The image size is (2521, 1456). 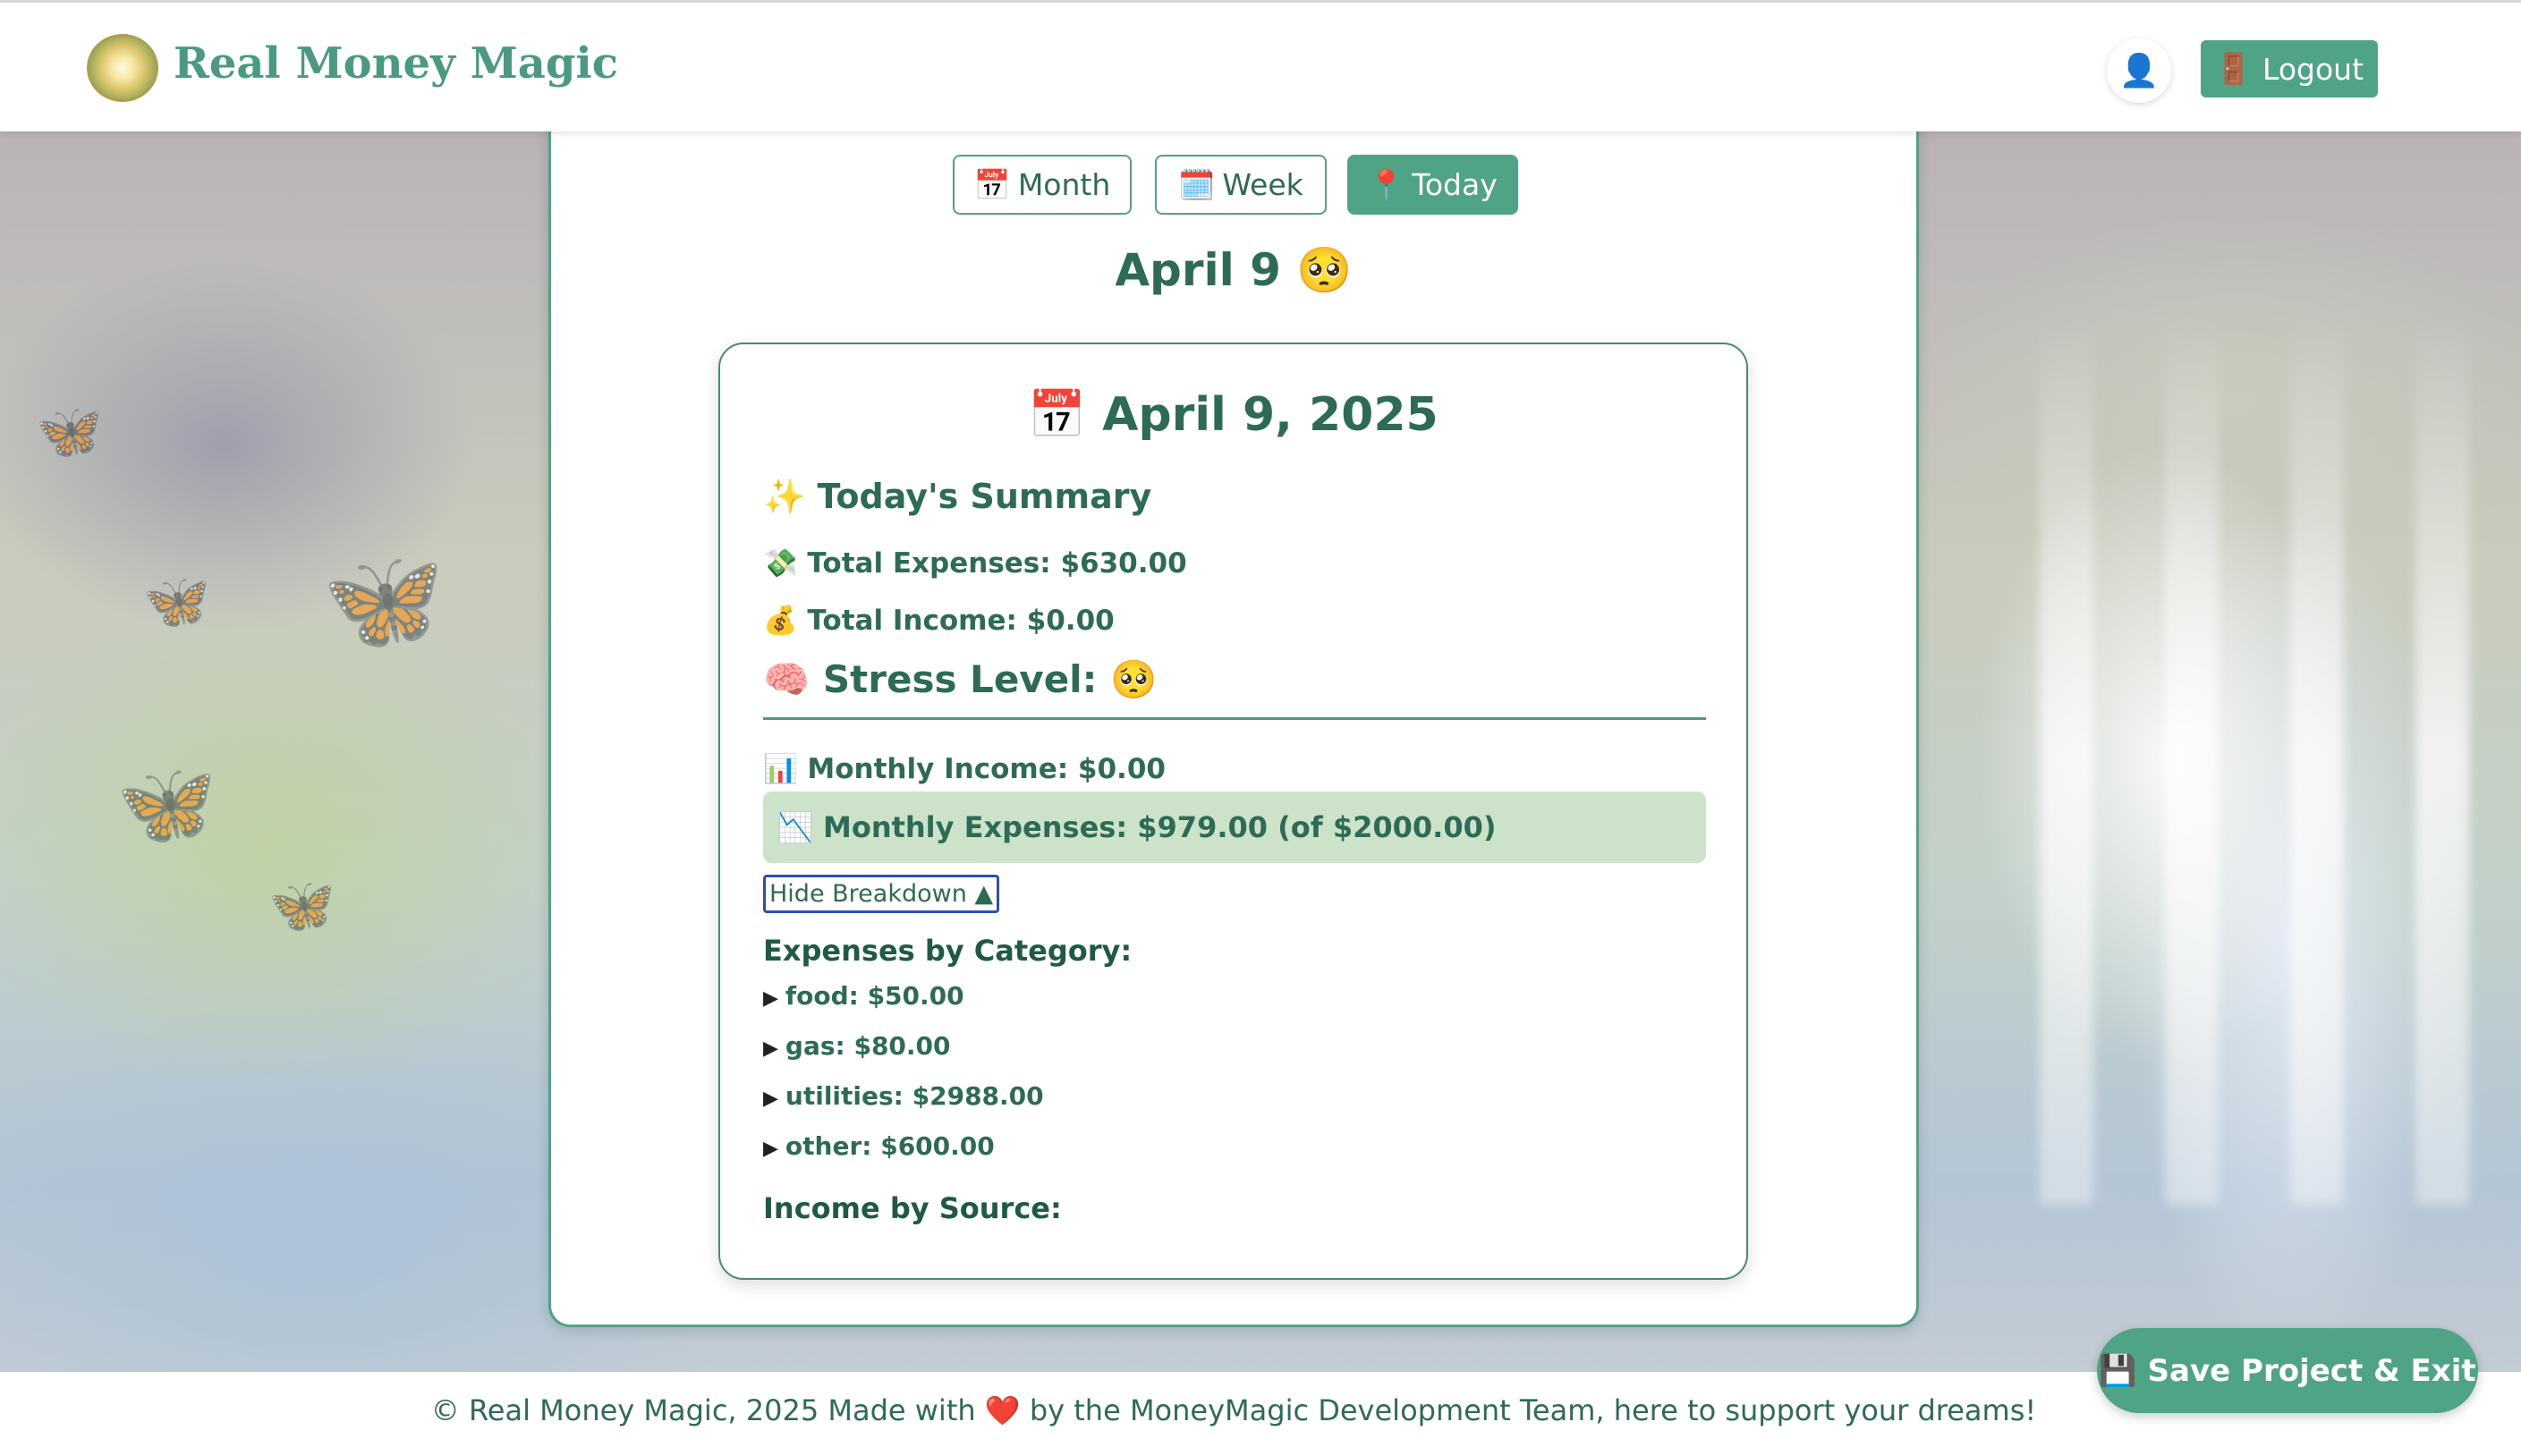 I want to click on category-item: ▶ gas: $80.00, so click(x=857, y=1046).